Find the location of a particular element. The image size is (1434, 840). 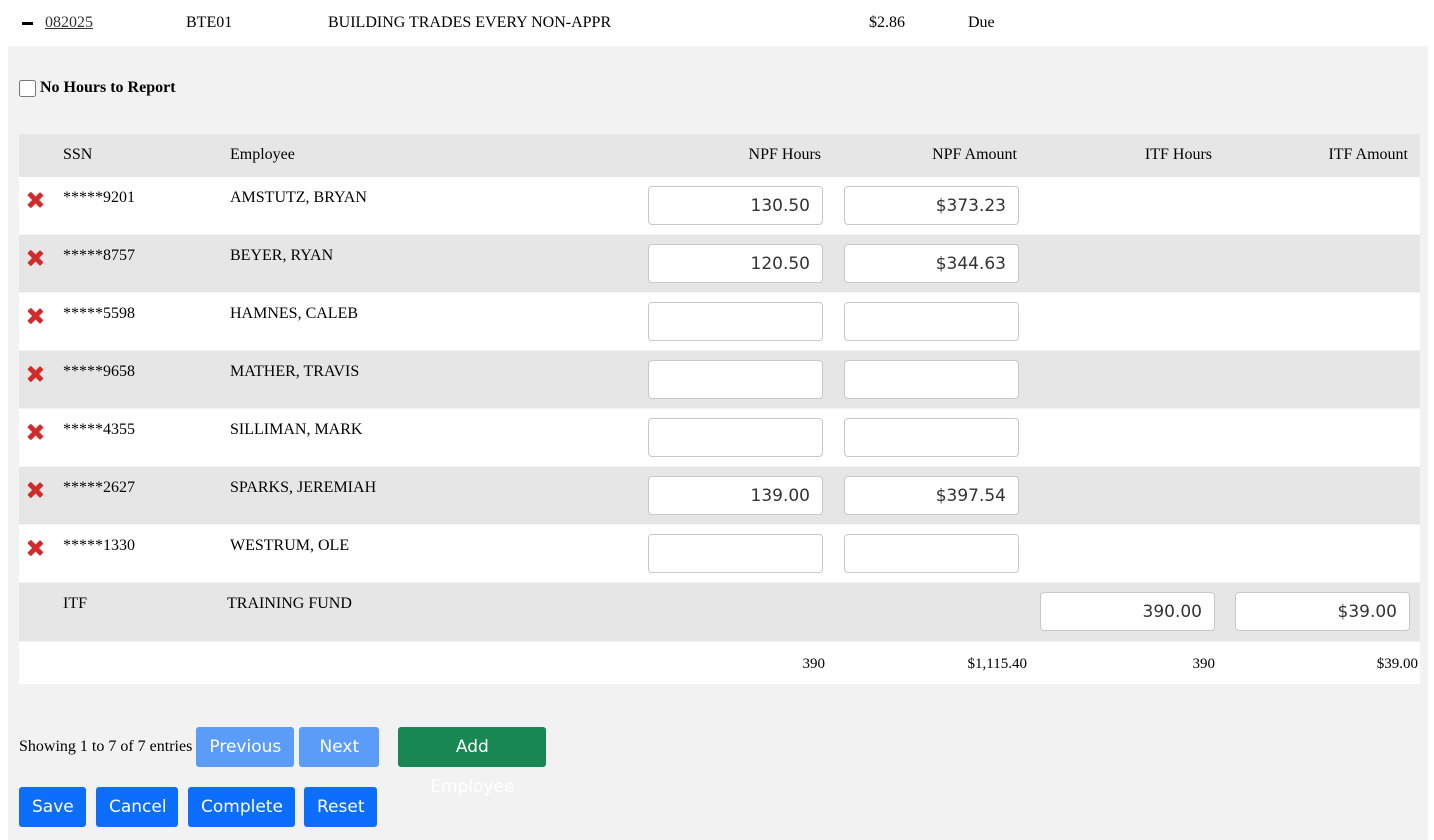

column-header-ssn: SSN is located at coordinates (78, 154).